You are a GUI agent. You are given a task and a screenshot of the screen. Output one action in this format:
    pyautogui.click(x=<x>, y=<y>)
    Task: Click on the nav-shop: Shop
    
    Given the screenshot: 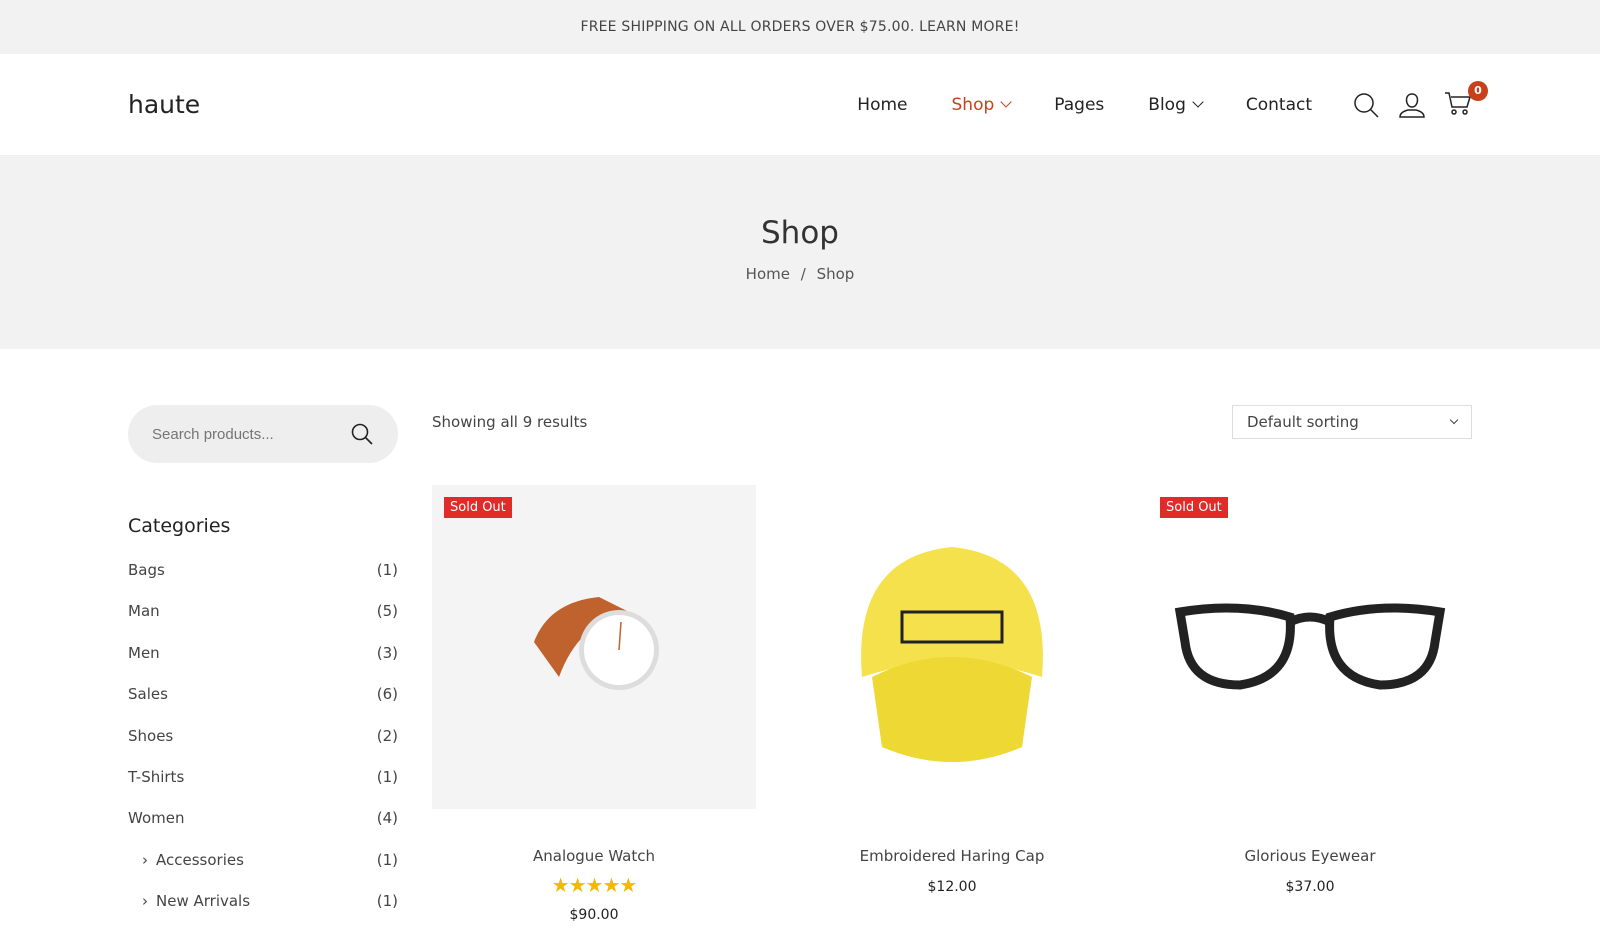 What is the action you would take?
    pyautogui.click(x=981, y=104)
    